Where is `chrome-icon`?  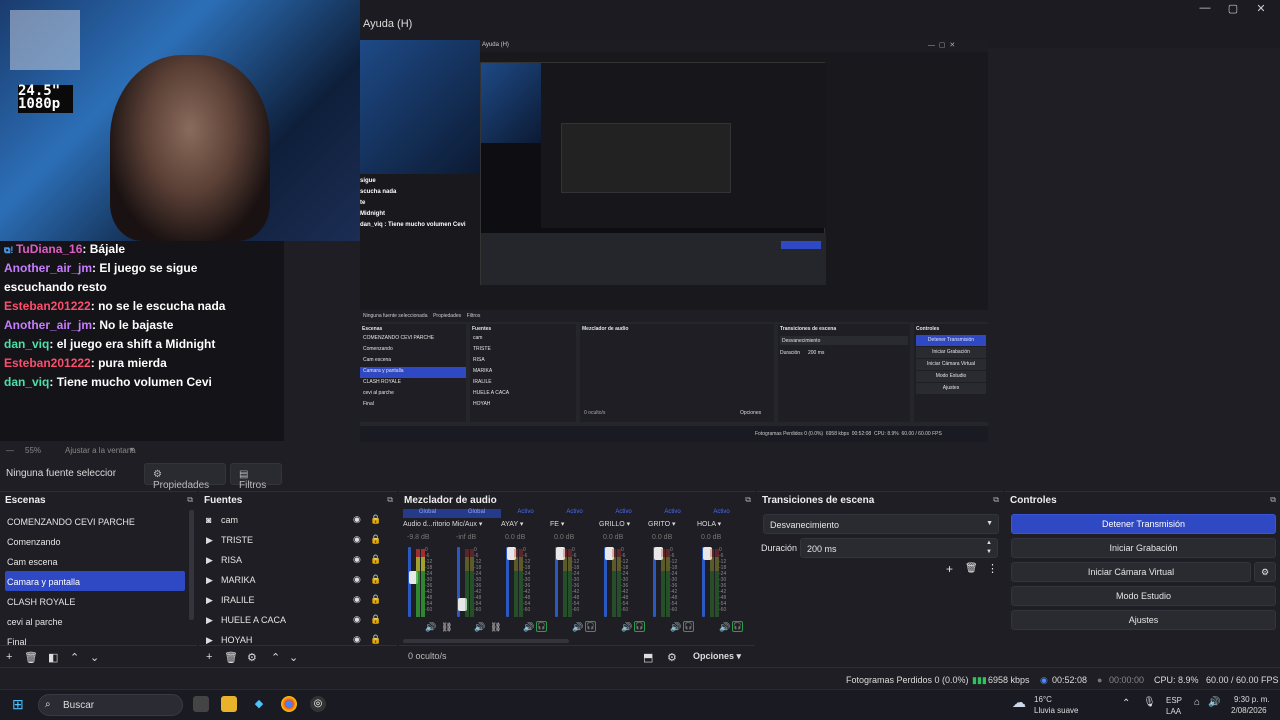 chrome-icon is located at coordinates (289, 704).